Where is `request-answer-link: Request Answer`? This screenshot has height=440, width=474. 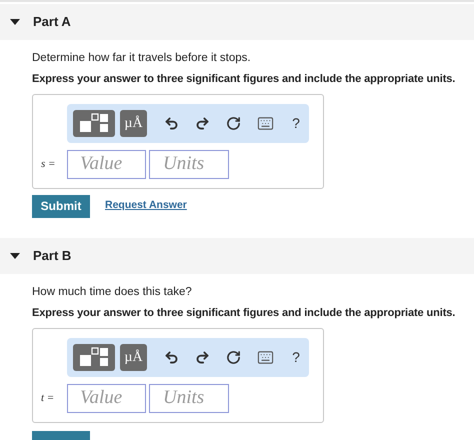
request-answer-link: Request Answer is located at coordinates (146, 206).